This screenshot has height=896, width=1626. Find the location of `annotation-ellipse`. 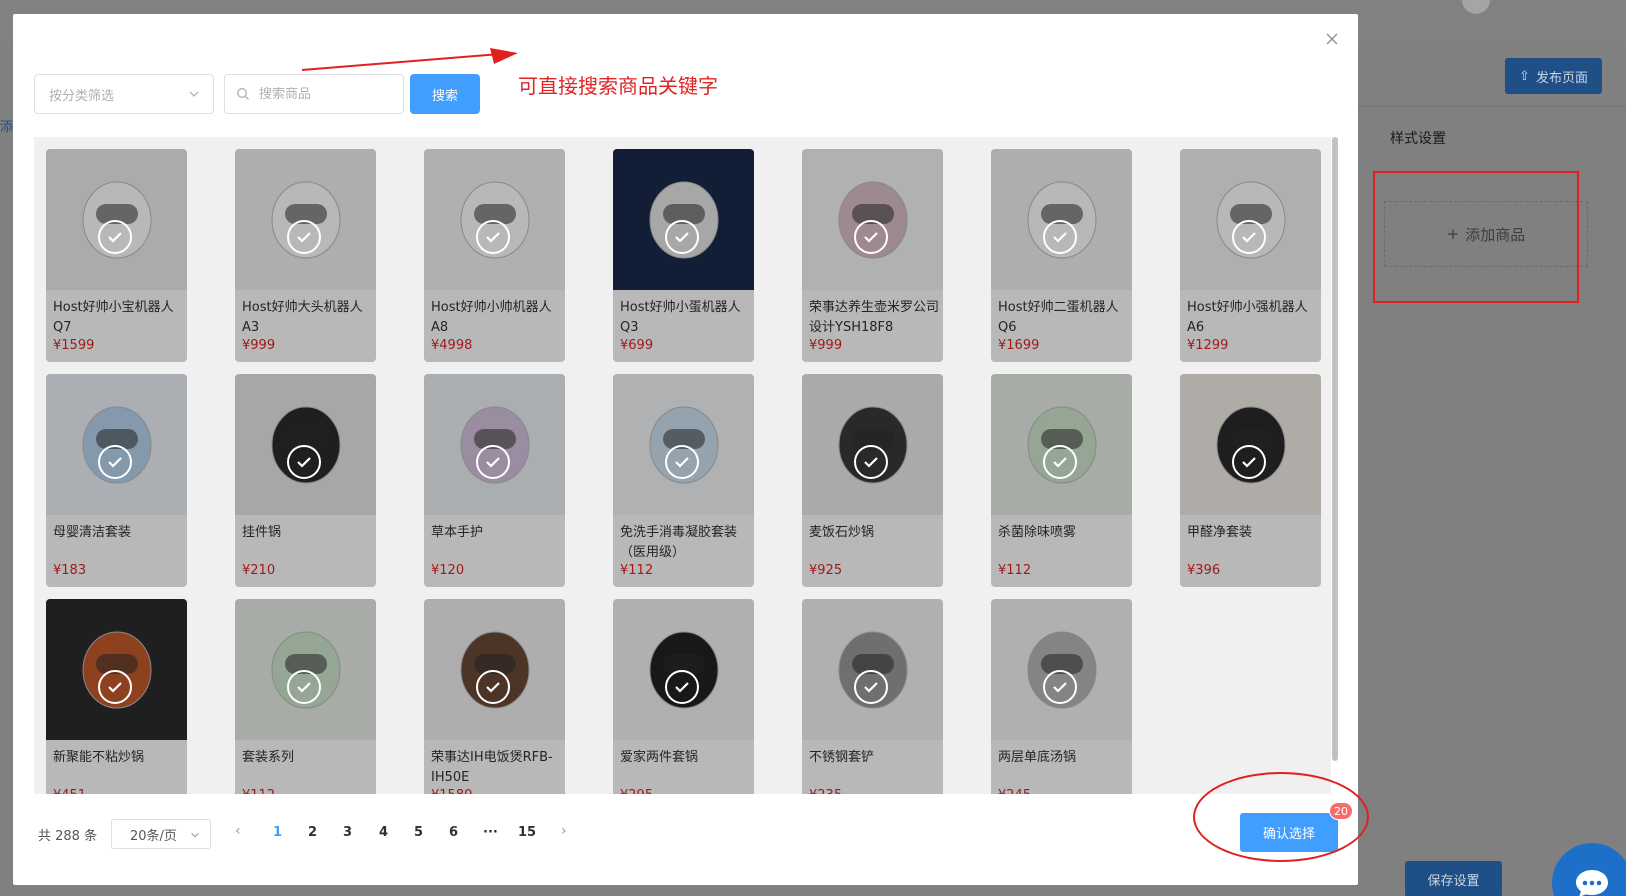

annotation-ellipse is located at coordinates (1281, 817).